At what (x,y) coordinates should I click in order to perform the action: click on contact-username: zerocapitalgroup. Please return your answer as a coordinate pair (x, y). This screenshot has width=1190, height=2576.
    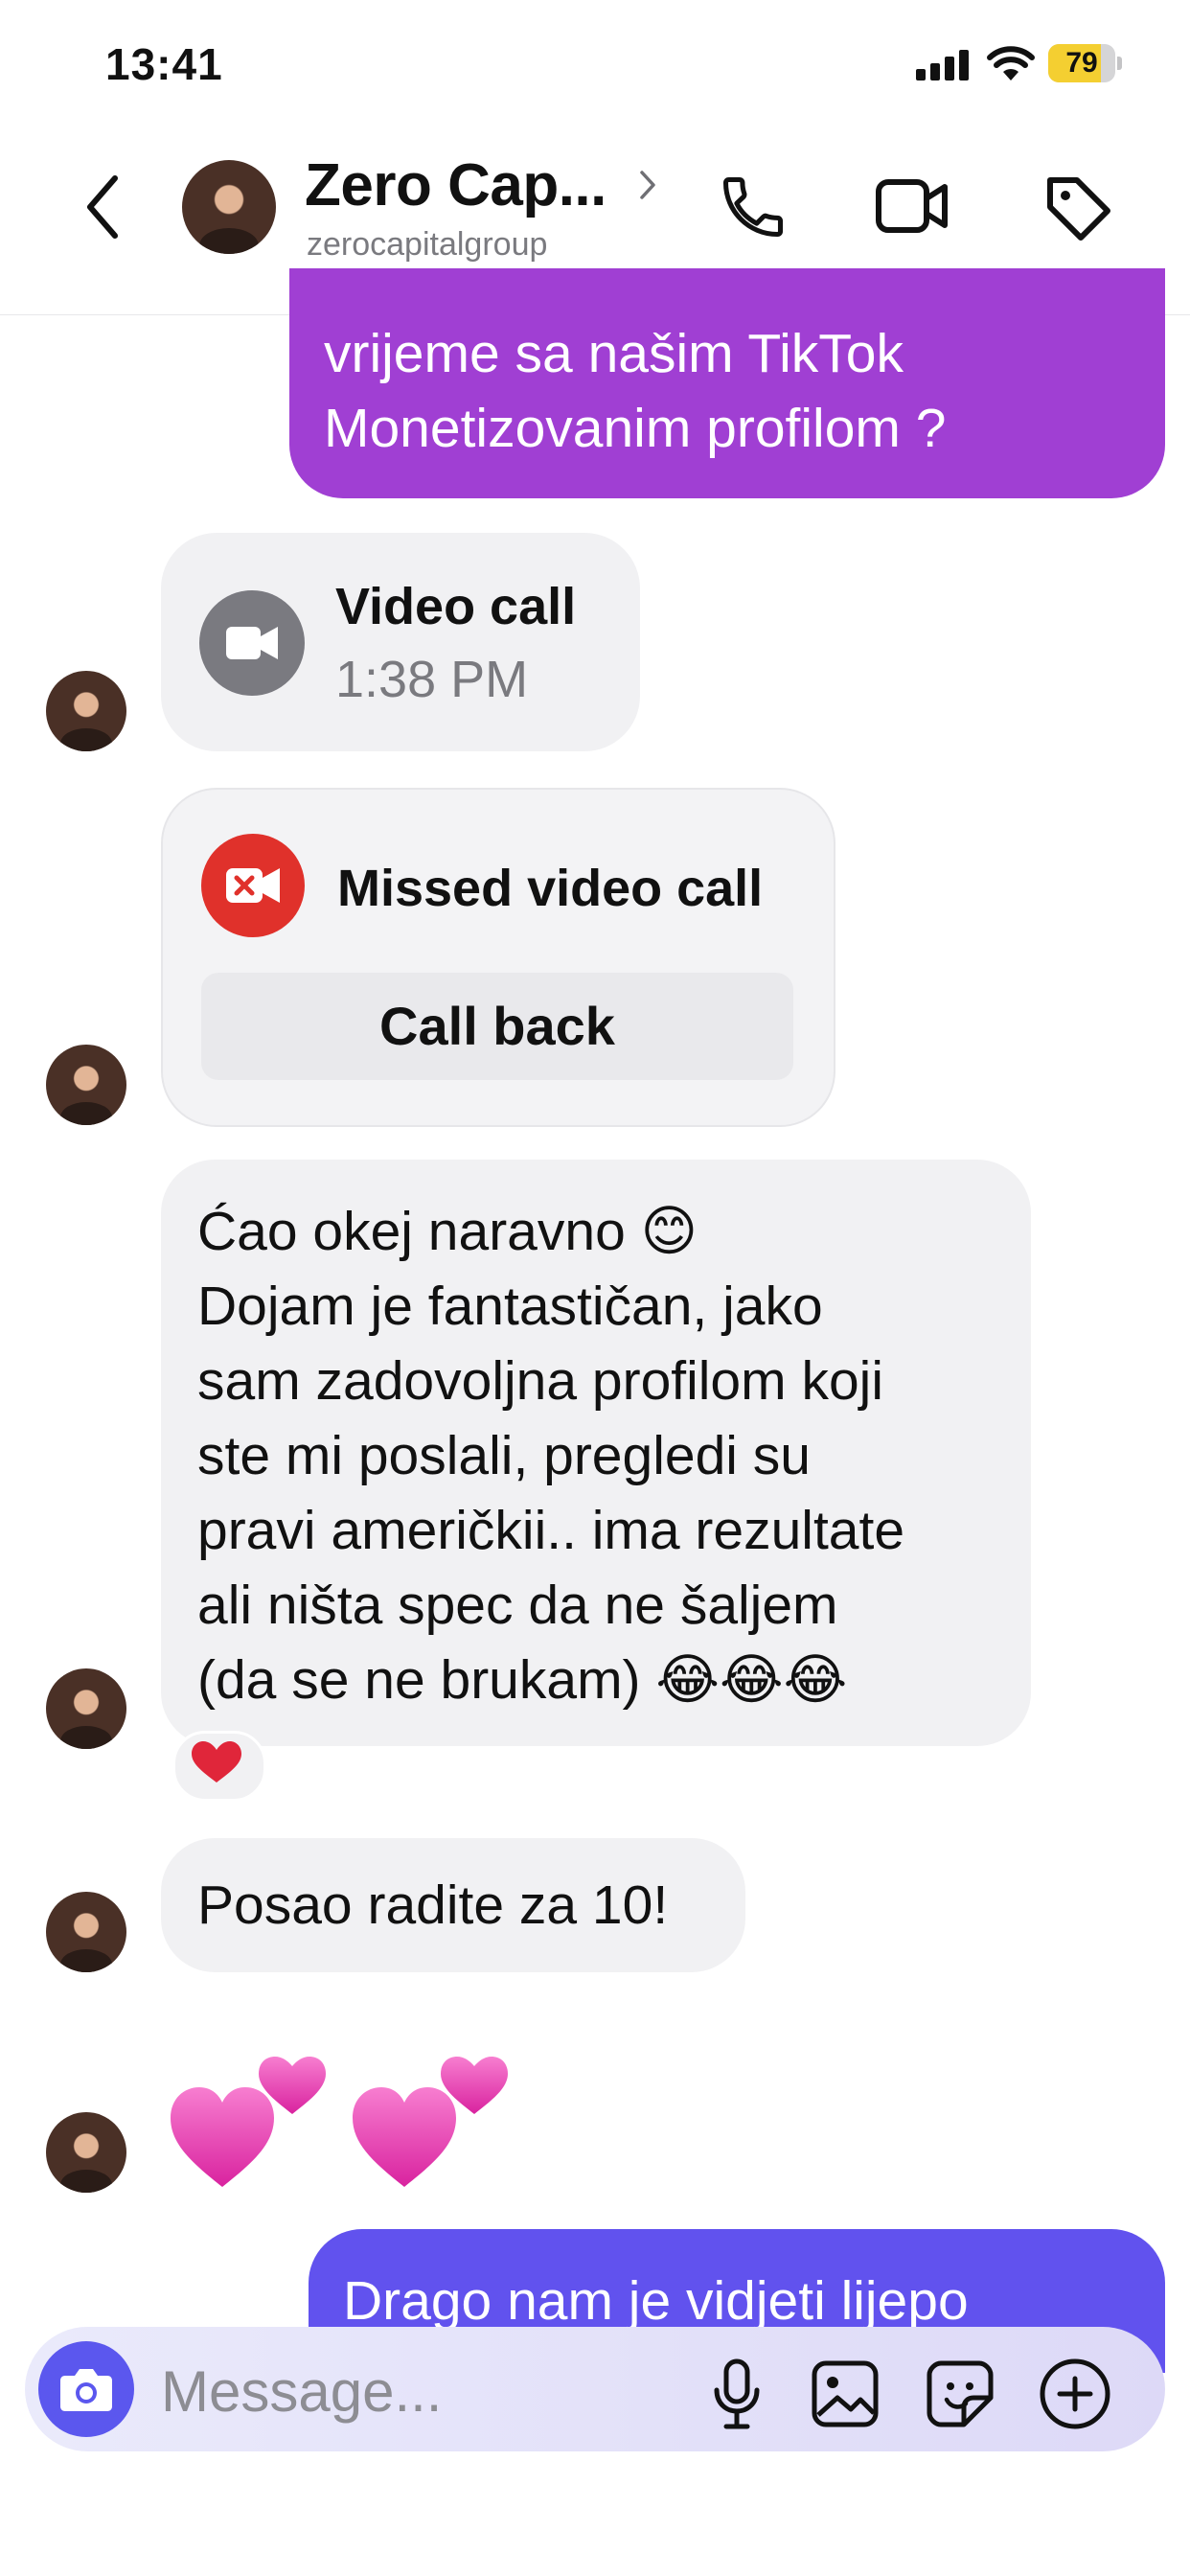
    Looking at the image, I should click on (428, 244).